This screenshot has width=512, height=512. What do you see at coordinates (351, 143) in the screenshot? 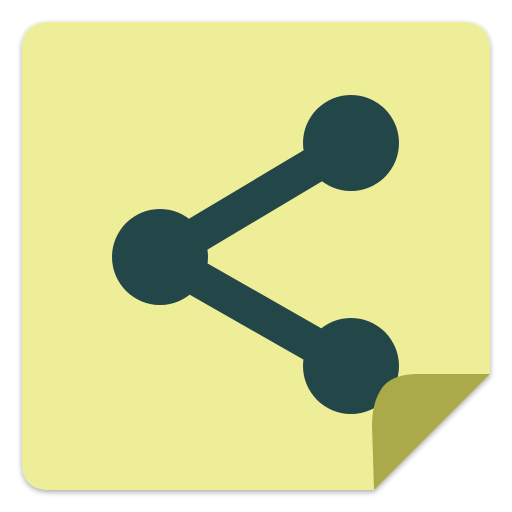
I see `share-node-top` at bounding box center [351, 143].